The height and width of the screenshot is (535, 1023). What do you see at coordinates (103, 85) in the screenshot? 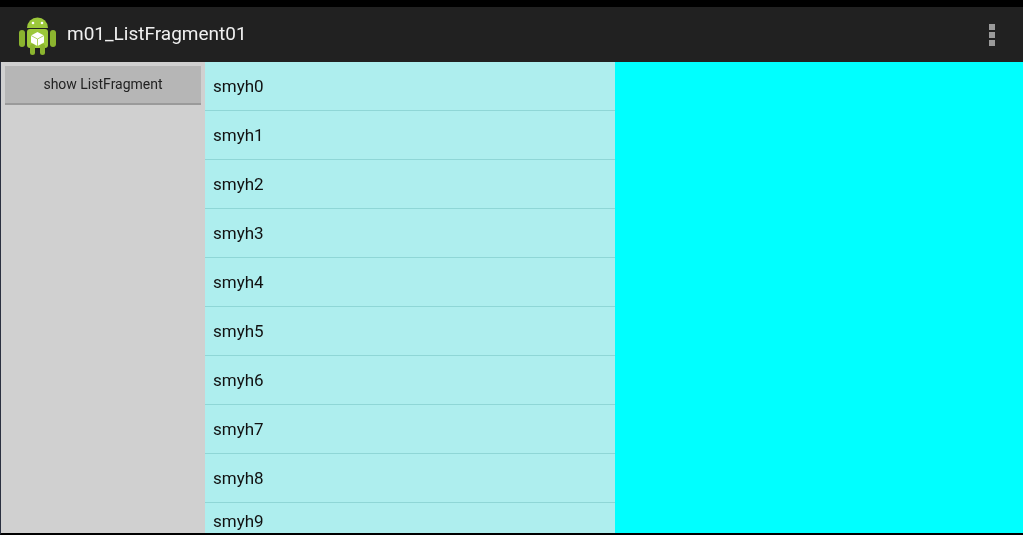
I see `show-list-fragment-button: show ListFragment` at bounding box center [103, 85].